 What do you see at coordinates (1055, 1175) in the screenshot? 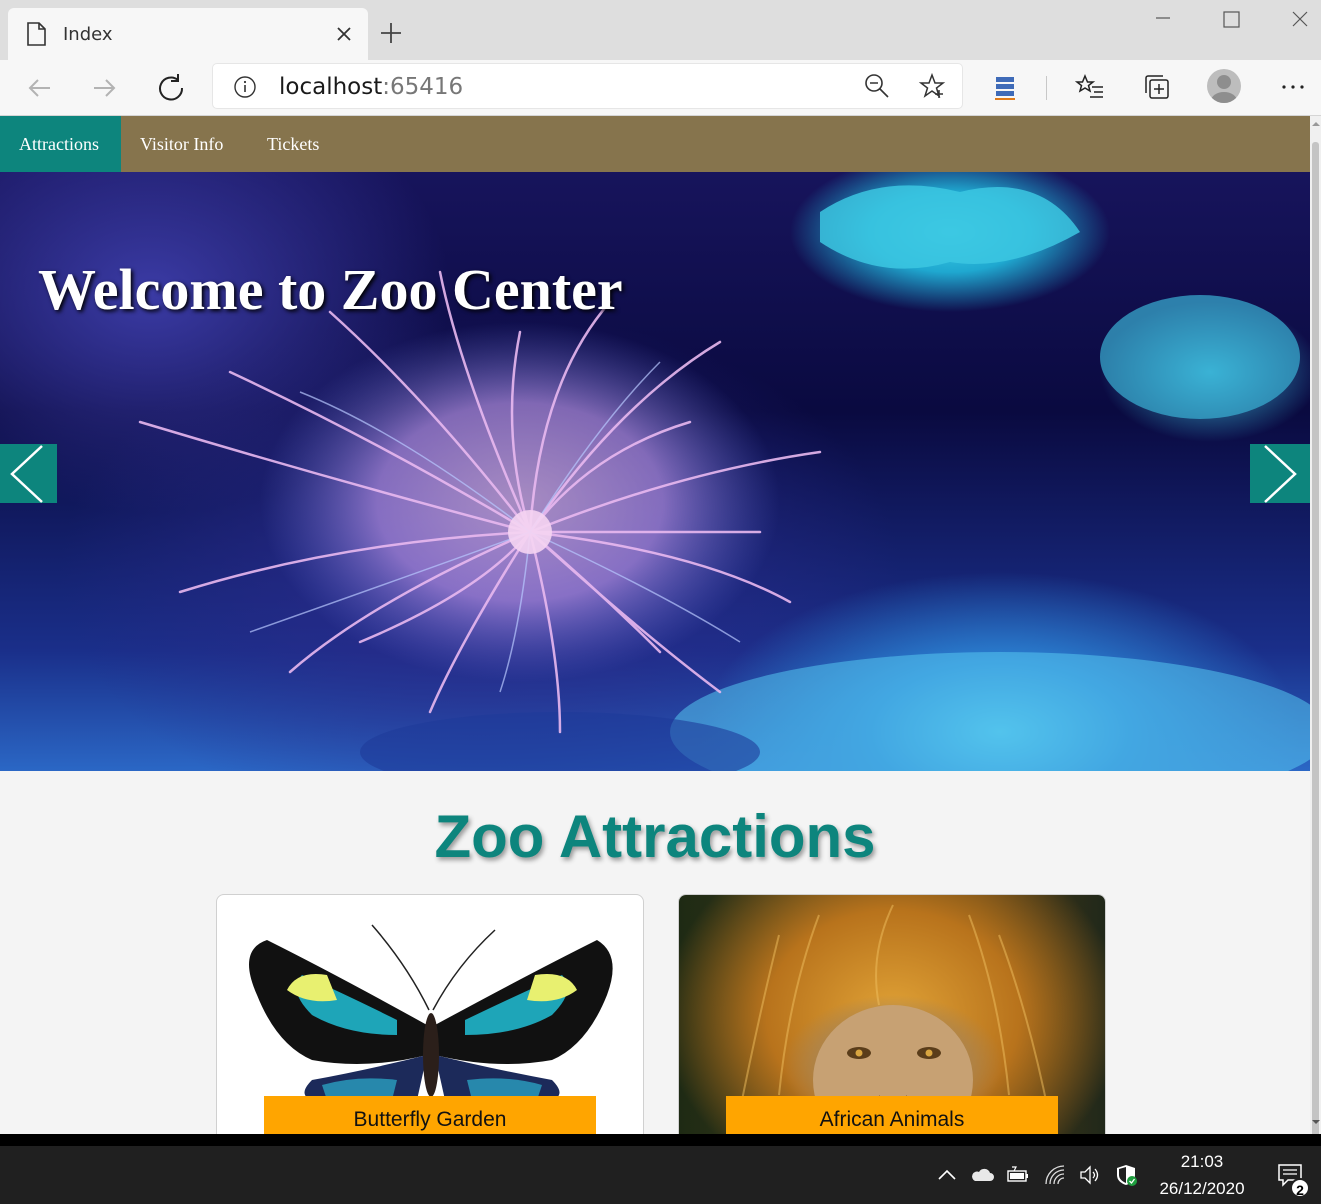
I see `wifi-icon` at bounding box center [1055, 1175].